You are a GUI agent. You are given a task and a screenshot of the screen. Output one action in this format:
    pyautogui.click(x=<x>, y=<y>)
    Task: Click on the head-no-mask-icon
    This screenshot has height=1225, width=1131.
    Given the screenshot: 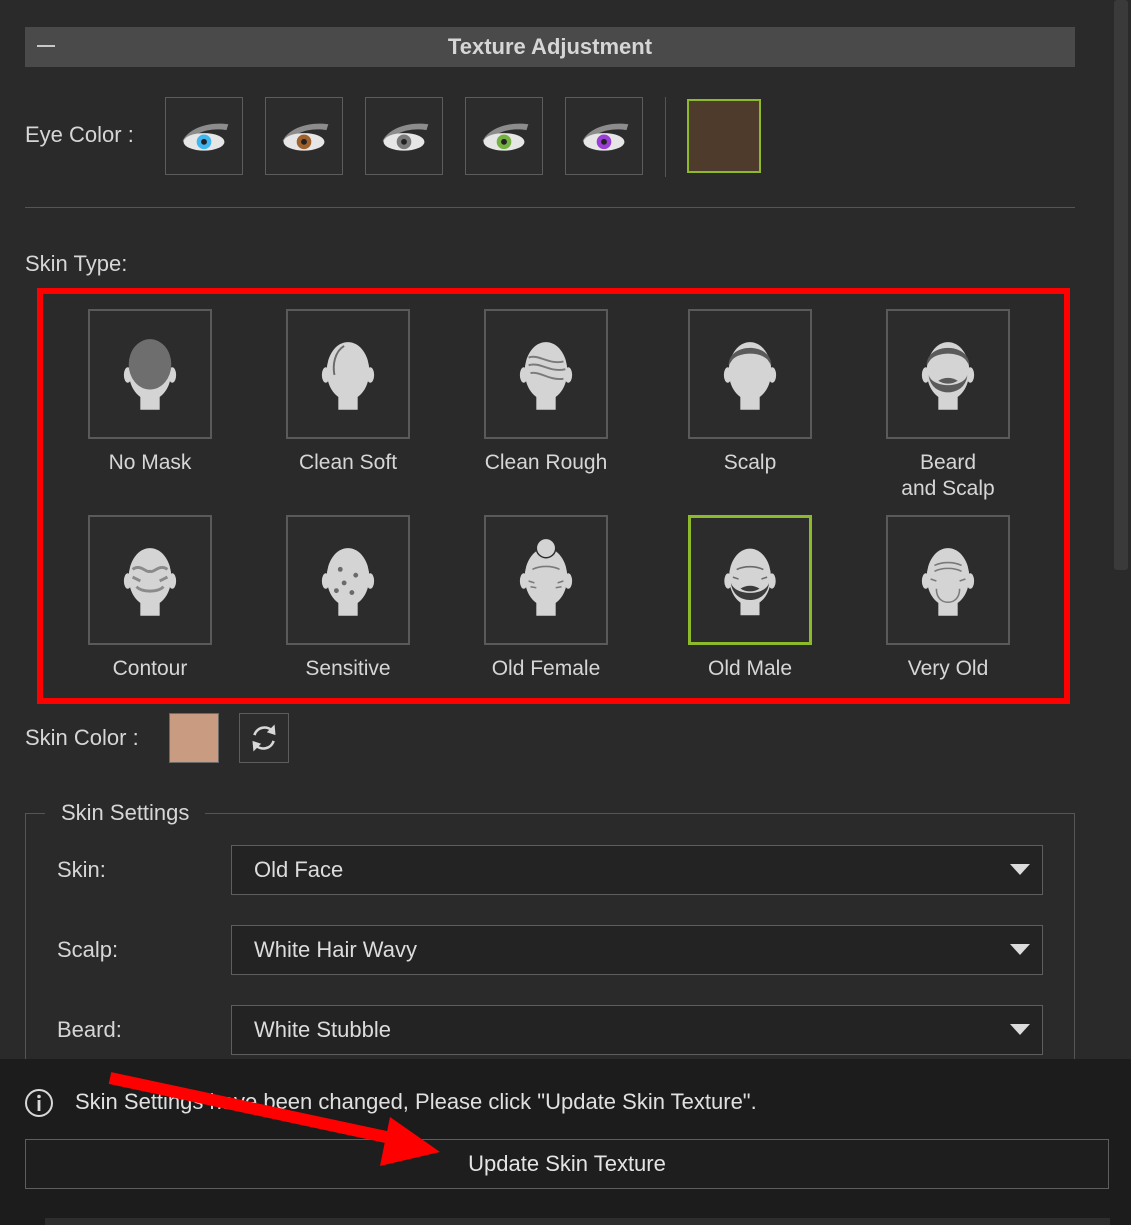 What is the action you would take?
    pyautogui.click(x=150, y=374)
    